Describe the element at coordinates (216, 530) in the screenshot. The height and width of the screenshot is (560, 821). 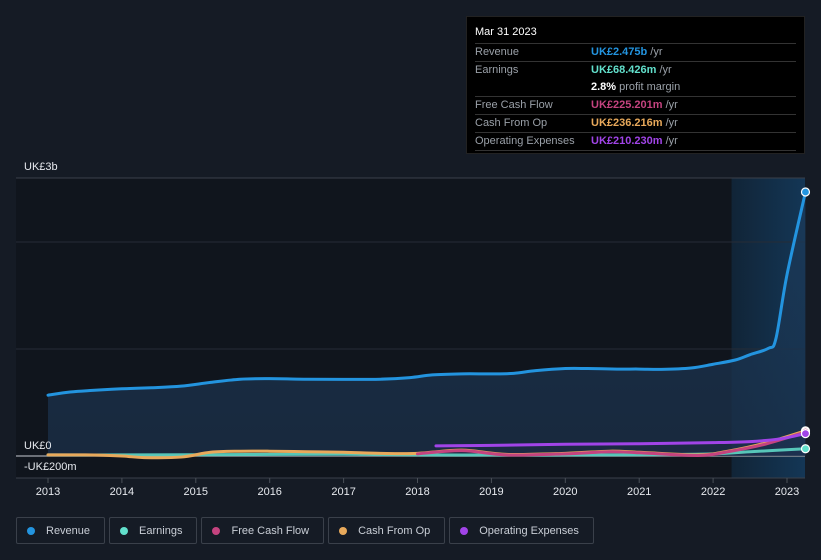
I see `free-cash-flow-dot-icon` at that location.